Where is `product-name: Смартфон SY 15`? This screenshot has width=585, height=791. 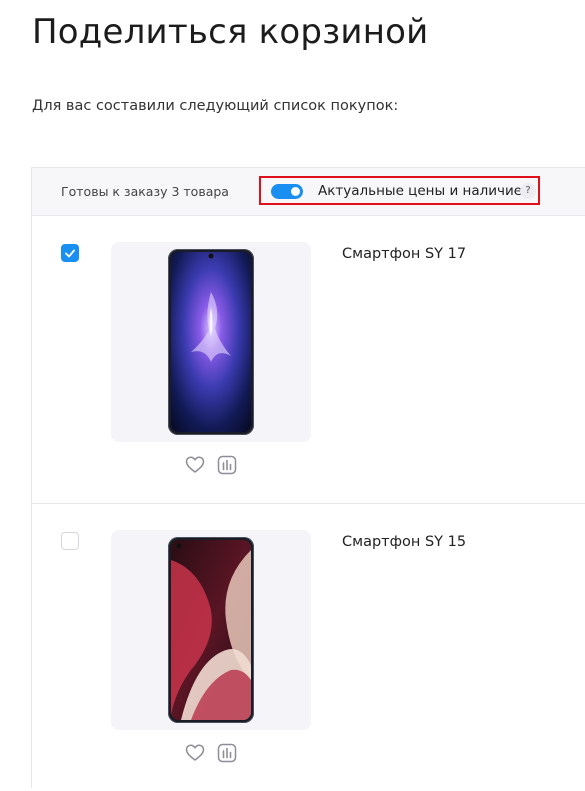 product-name: Смартфон SY 15 is located at coordinates (404, 542).